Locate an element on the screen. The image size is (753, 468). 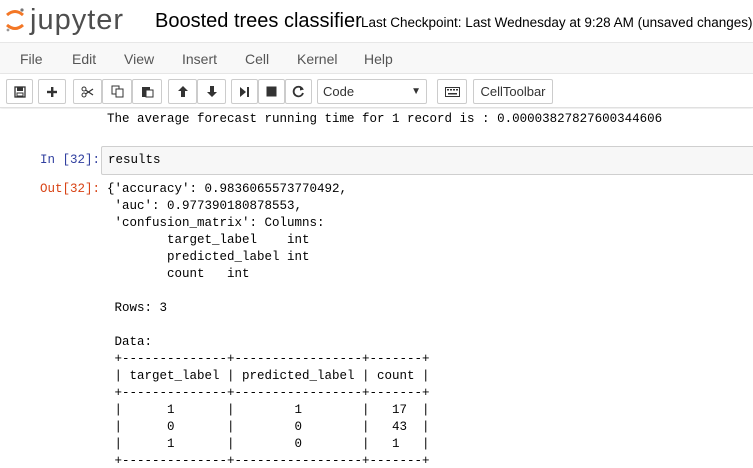
output-line: | 0 | 0 | 43 | is located at coordinates (268, 427).